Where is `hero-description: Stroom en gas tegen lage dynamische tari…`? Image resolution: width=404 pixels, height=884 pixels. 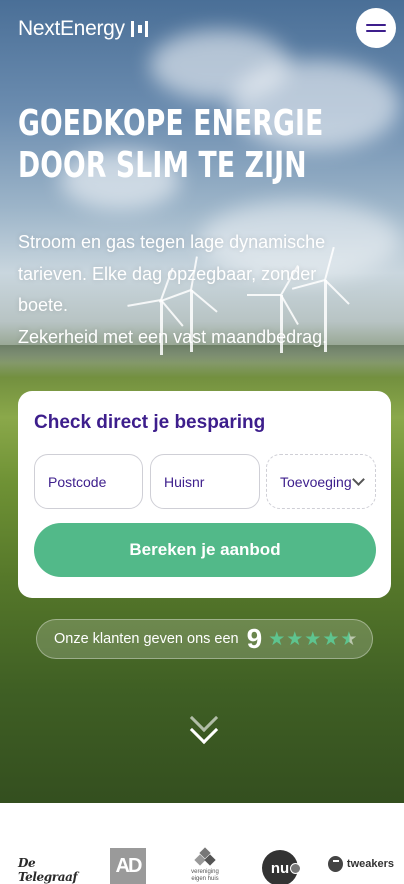 hero-description: Stroom en gas tegen lage dynamische tari… is located at coordinates (204, 290).